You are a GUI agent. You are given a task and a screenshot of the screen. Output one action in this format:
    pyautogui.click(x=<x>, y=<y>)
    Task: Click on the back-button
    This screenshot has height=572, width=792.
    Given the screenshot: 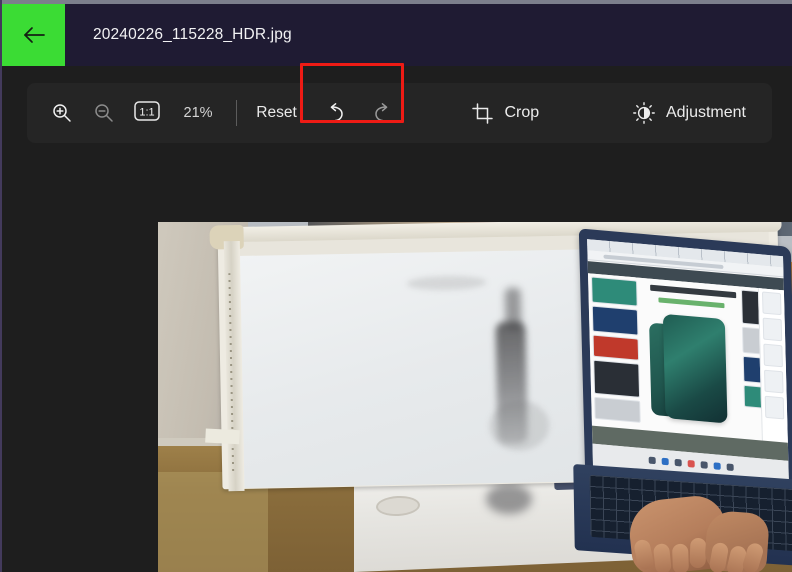 What is the action you would take?
    pyautogui.click(x=33, y=35)
    